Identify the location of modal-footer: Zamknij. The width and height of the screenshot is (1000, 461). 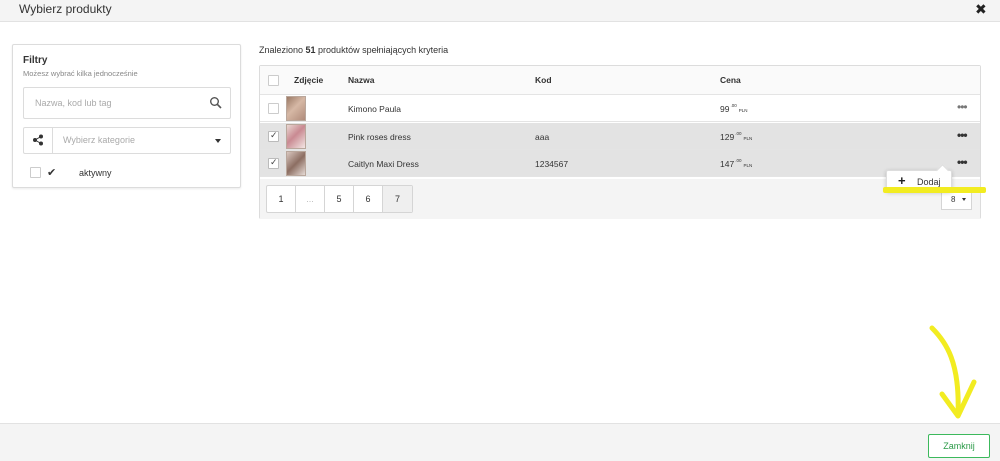
(500, 442).